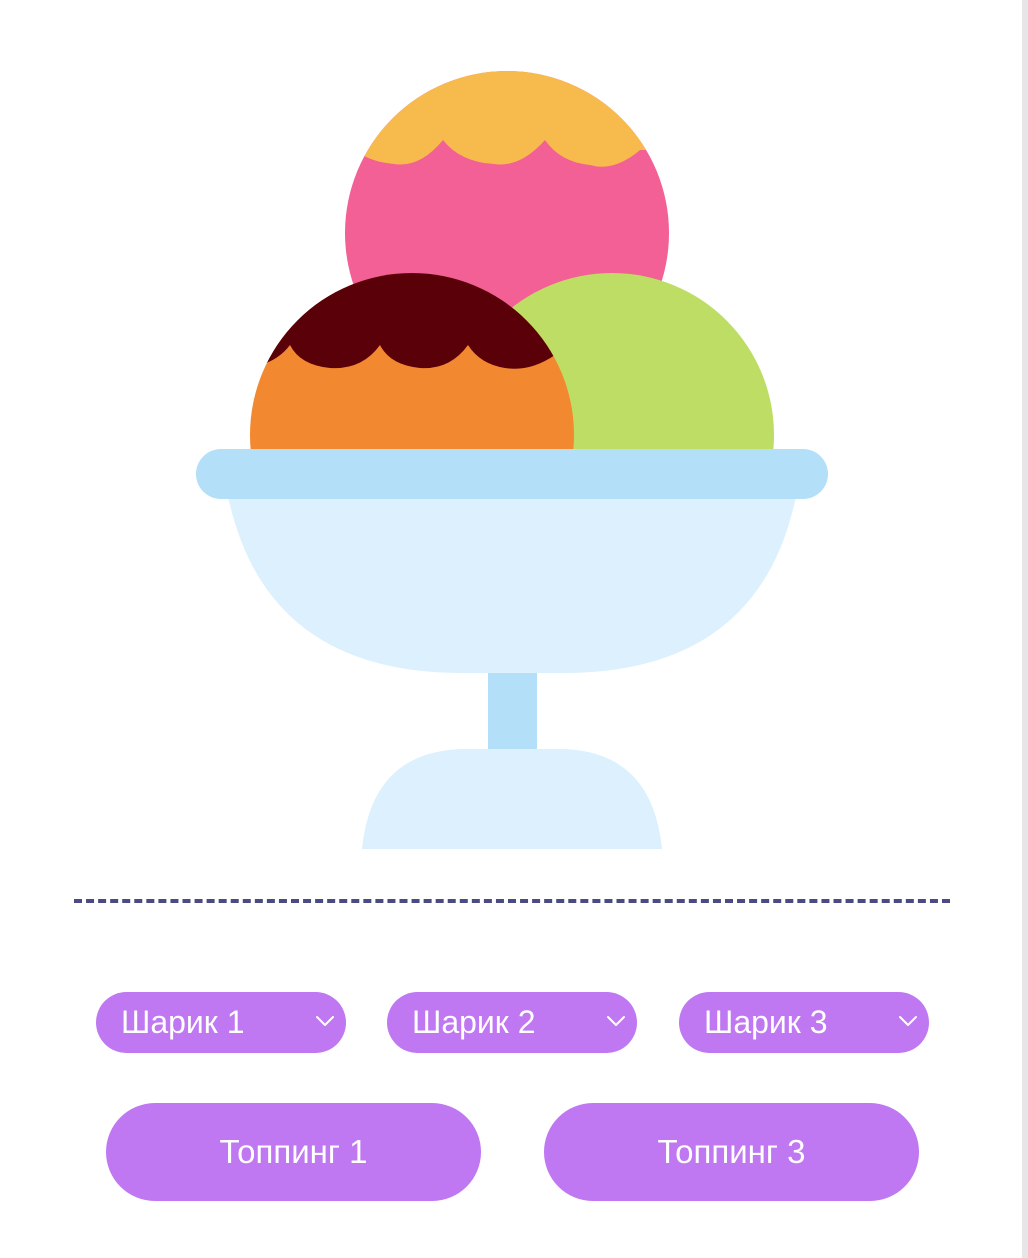  I want to click on bowl-stem, so click(512, 712).